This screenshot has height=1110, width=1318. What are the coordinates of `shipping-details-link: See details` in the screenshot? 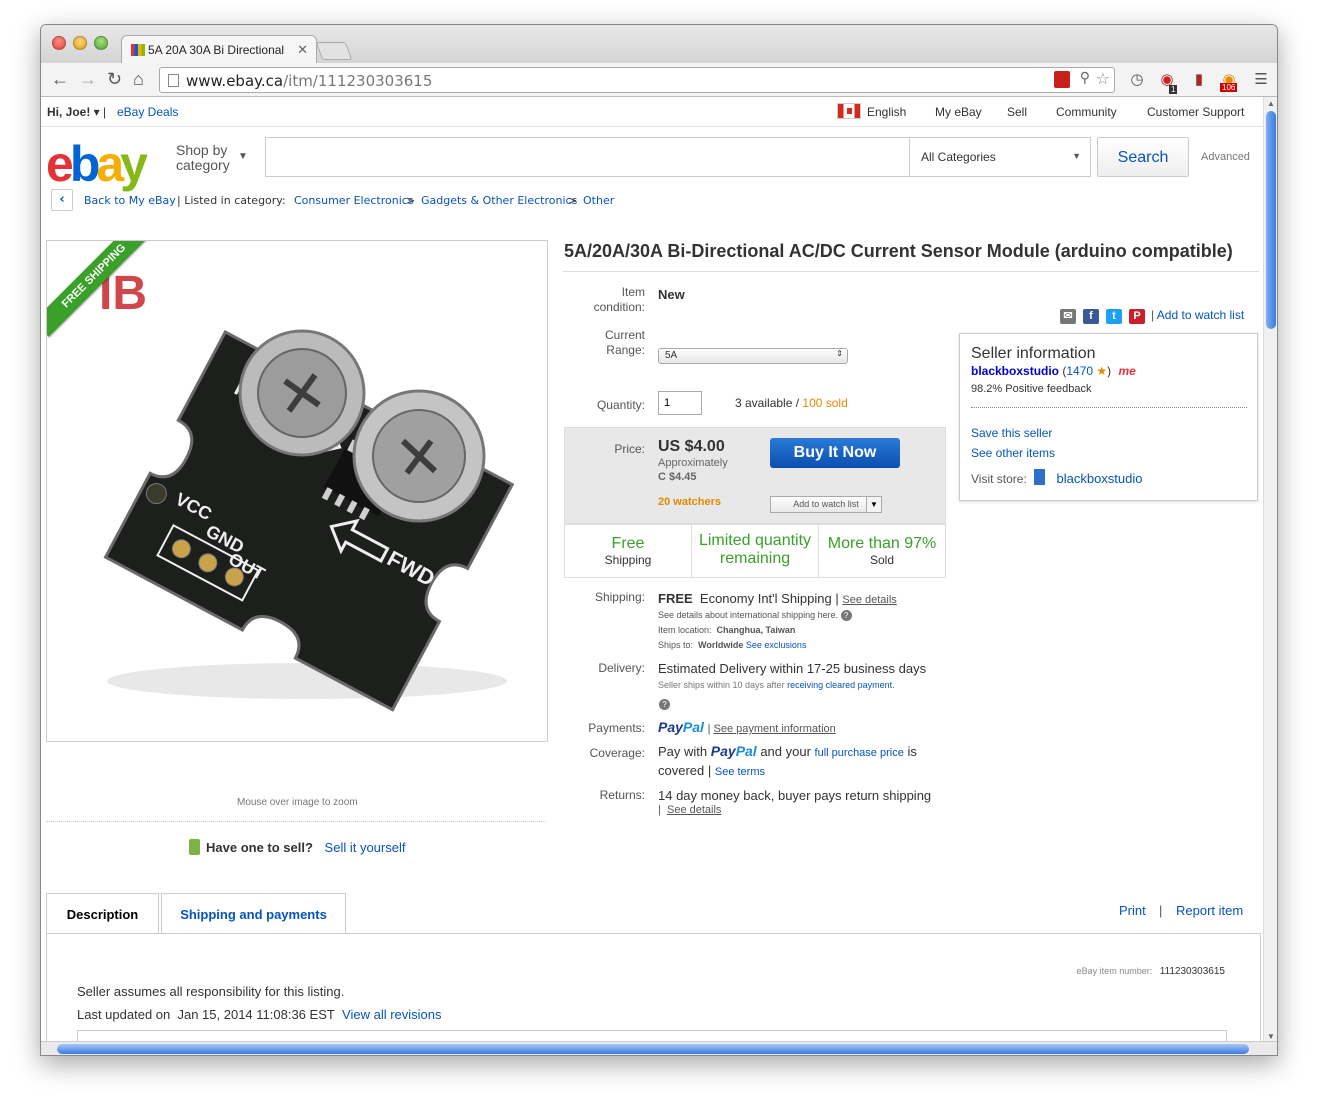 It's located at (869, 600).